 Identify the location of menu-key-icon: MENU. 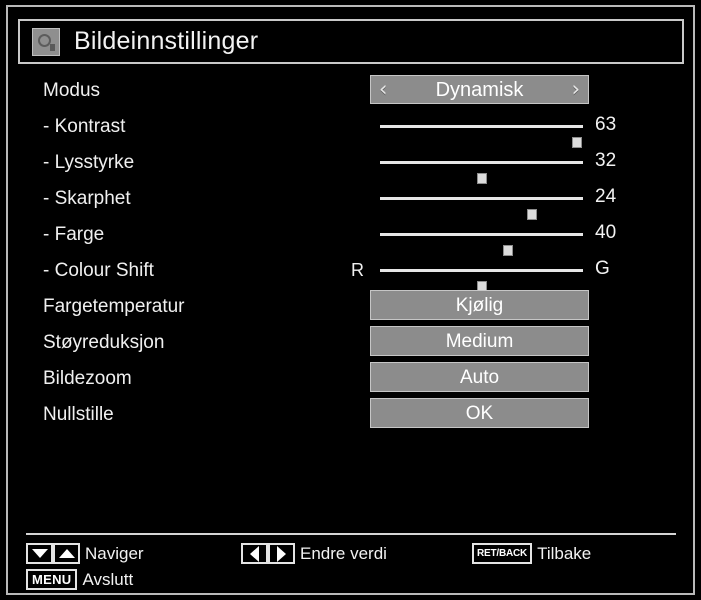
(52, 579).